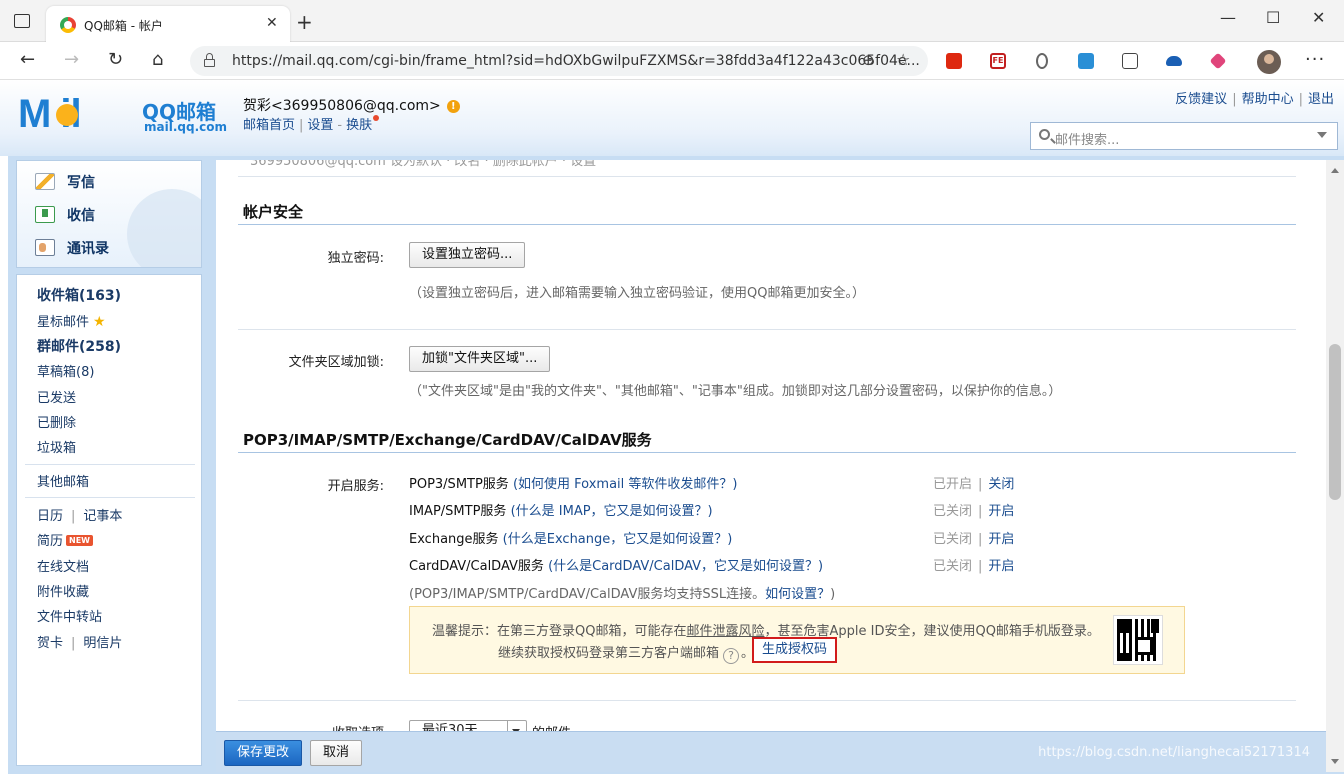 The height and width of the screenshot is (774, 1344). What do you see at coordinates (1335, 170) in the screenshot?
I see `scroll-up-icon` at bounding box center [1335, 170].